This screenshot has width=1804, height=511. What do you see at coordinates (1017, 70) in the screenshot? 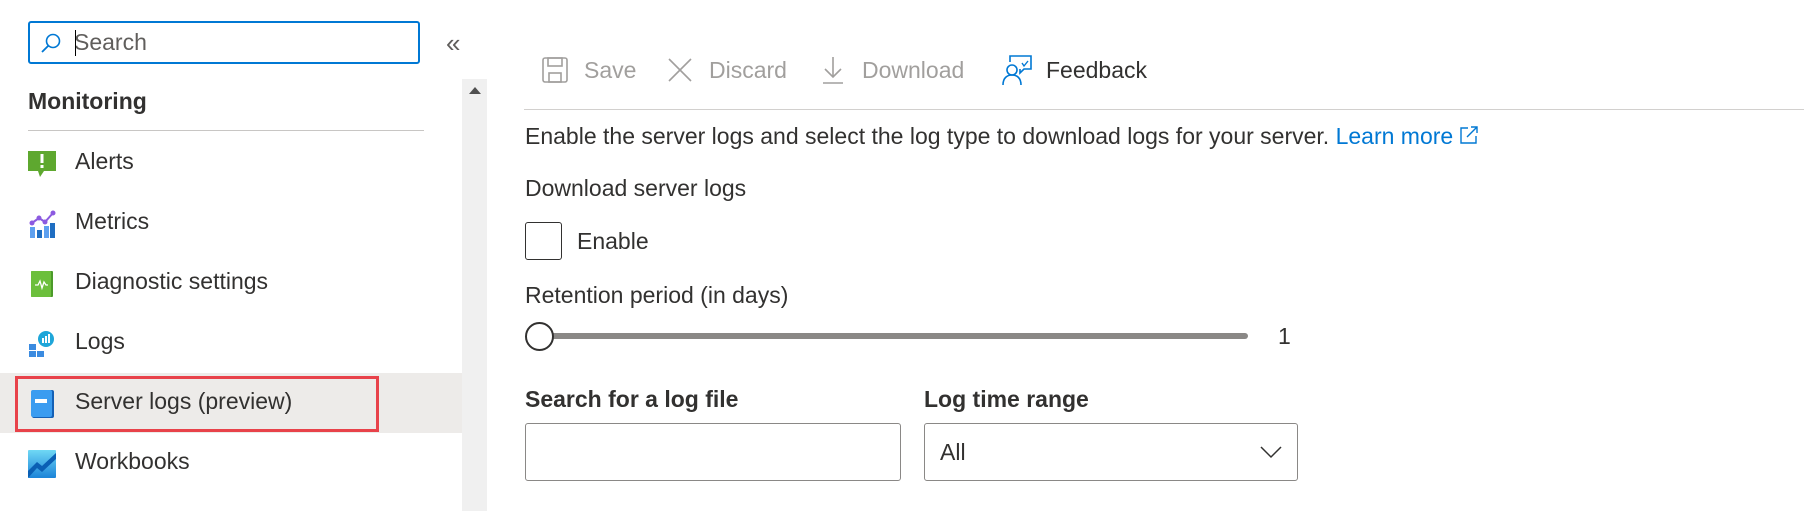
I see `feedback-icon` at bounding box center [1017, 70].